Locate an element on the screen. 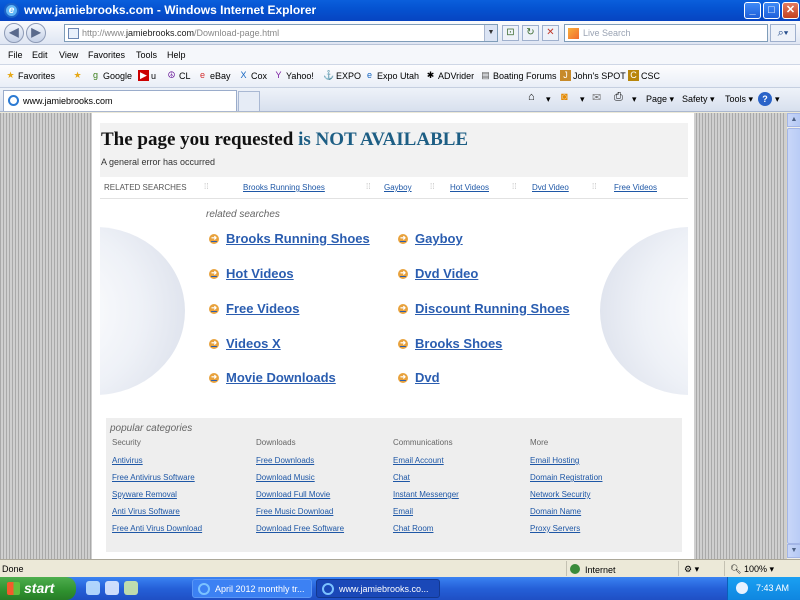 The image size is (800, 600). related-bar-link: Gayboy is located at coordinates (398, 187).